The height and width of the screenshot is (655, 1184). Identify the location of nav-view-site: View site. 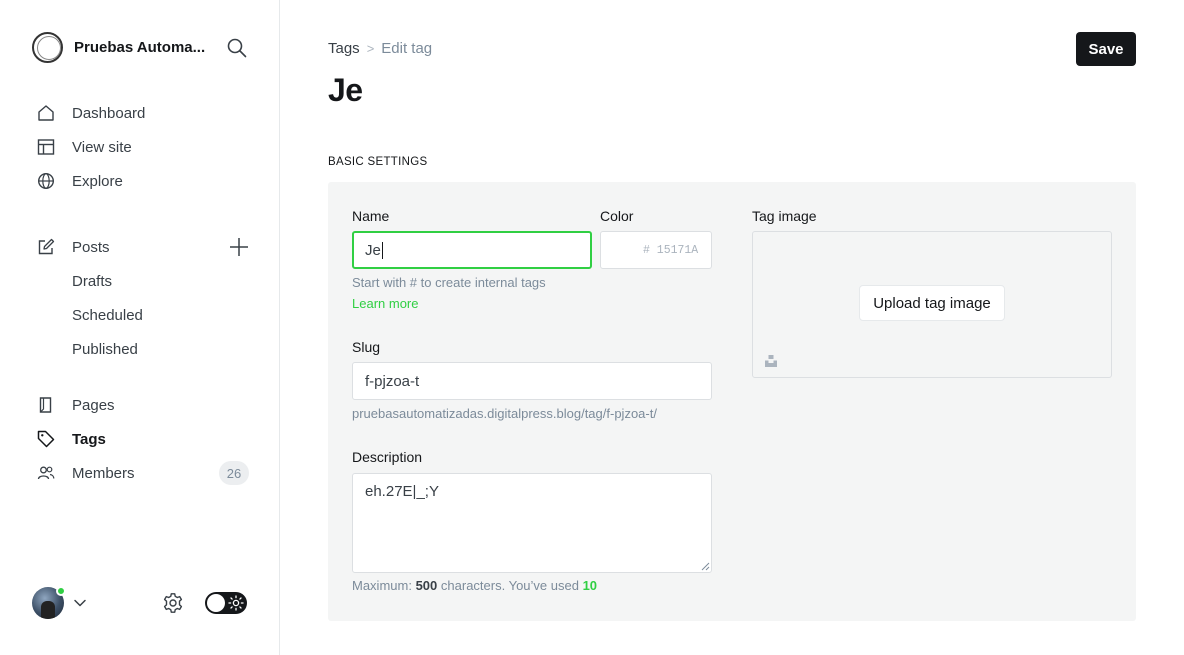
(84, 147).